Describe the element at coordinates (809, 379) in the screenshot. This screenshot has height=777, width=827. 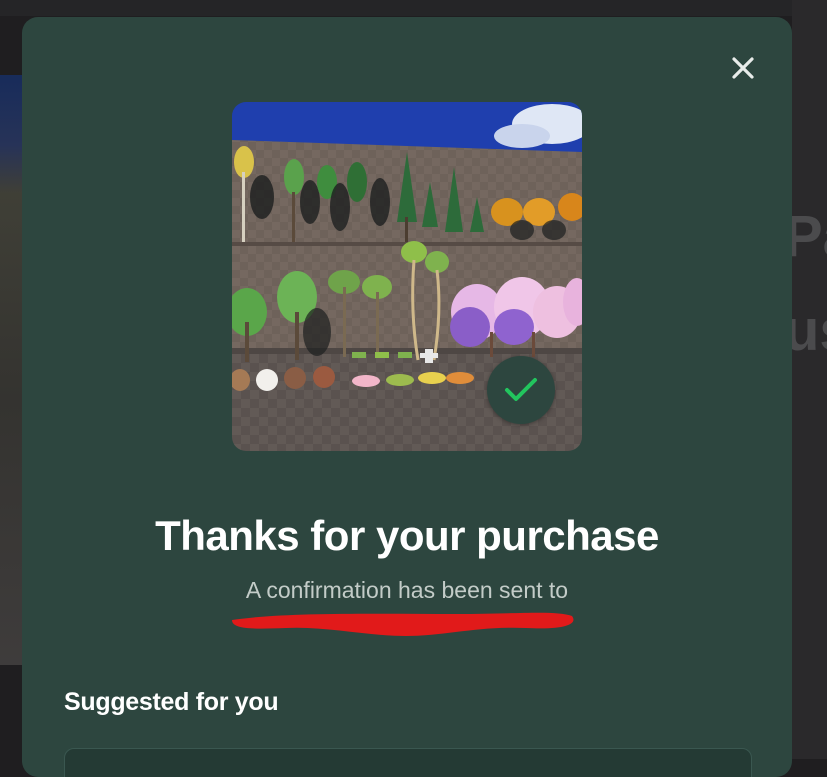
I see `background-page-edge` at that location.